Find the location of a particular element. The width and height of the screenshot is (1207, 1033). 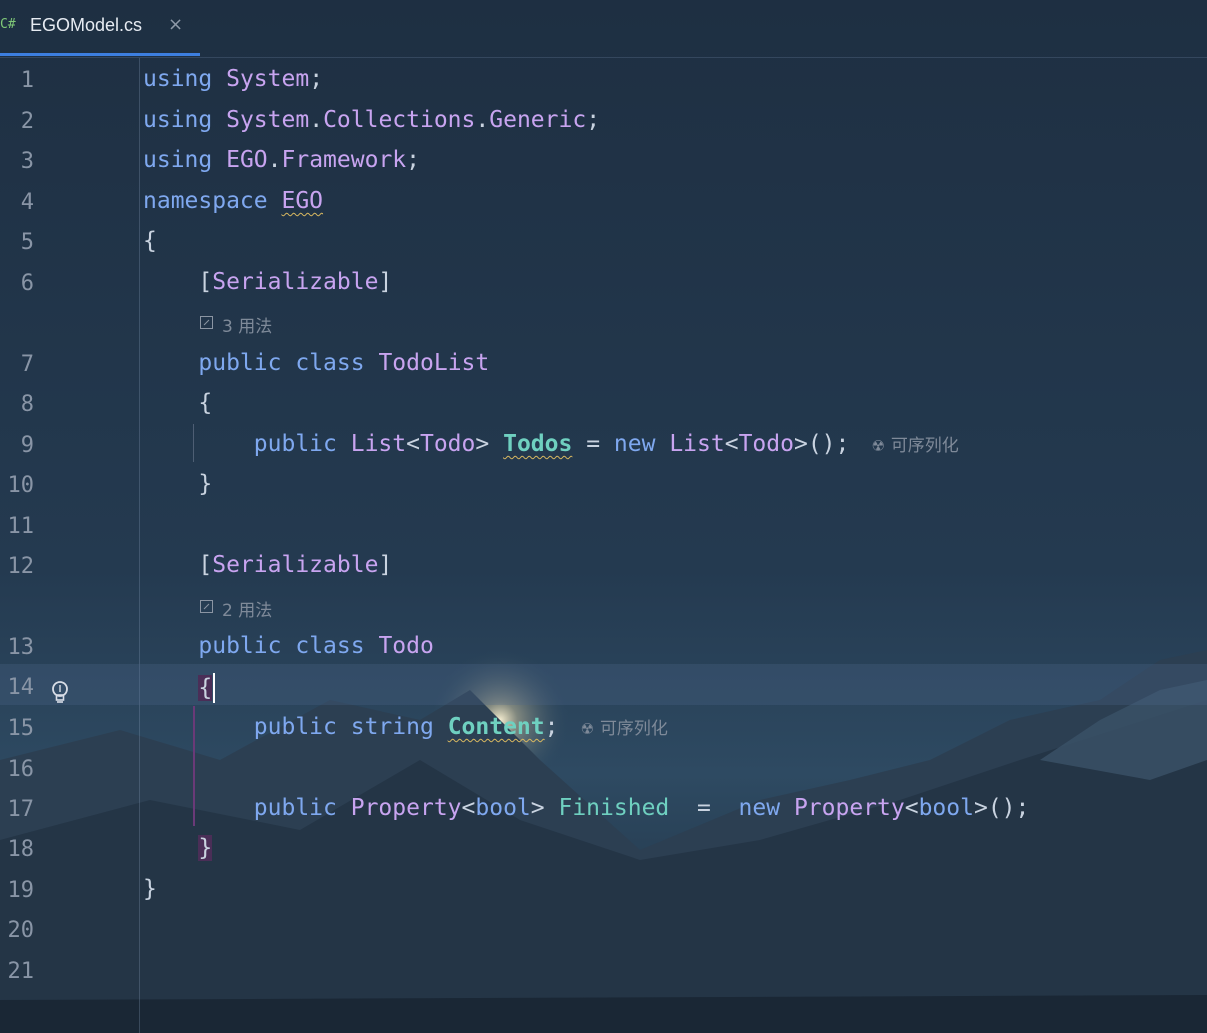

code-line-4: 4 namespace EGO is located at coordinates (603, 202).